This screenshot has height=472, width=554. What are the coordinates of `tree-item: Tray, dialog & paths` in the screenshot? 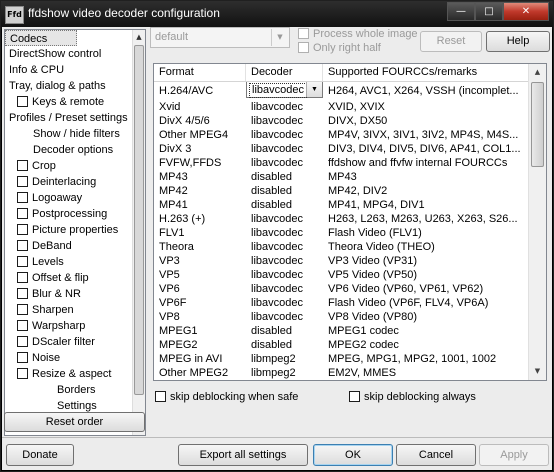 It's located at (57, 86).